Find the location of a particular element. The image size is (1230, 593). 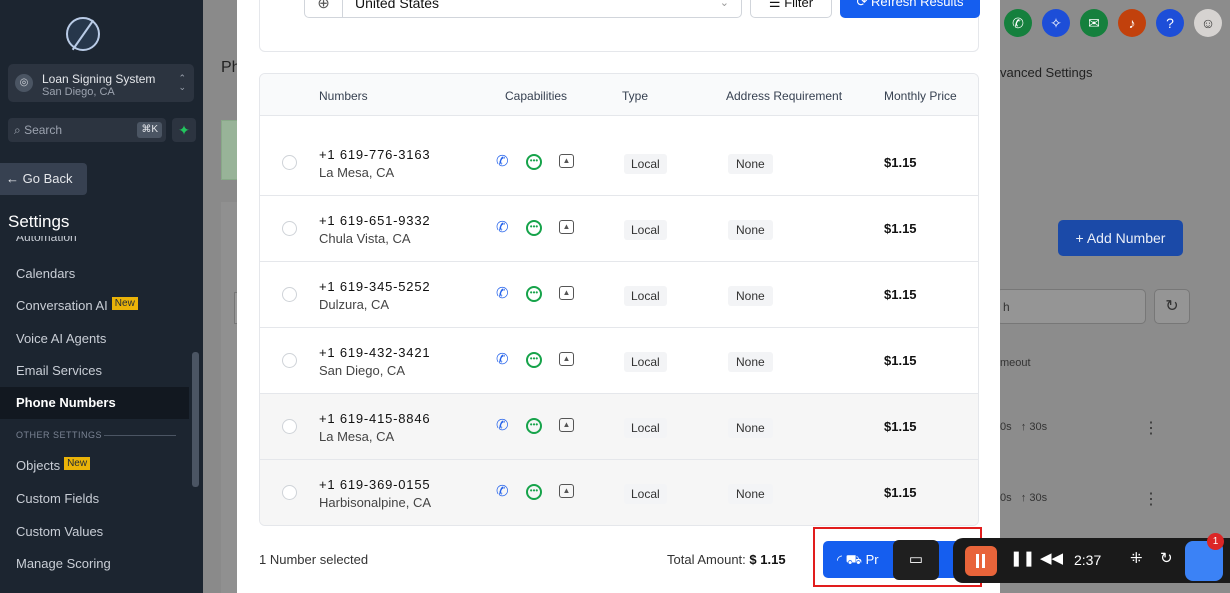

refresh-icon: ⟳ is located at coordinates (864, 4).